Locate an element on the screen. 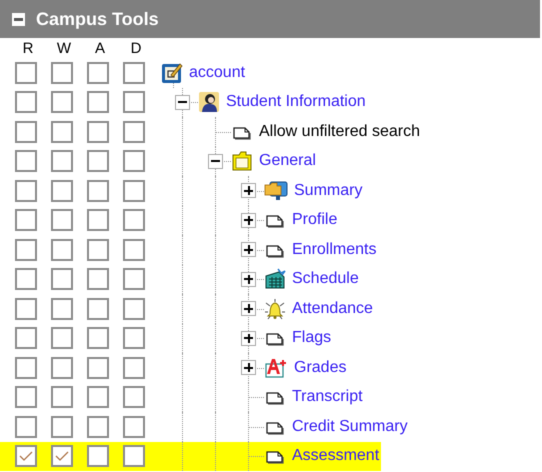 The image size is (542, 472). panel-title: Campus Tools is located at coordinates (97, 19).